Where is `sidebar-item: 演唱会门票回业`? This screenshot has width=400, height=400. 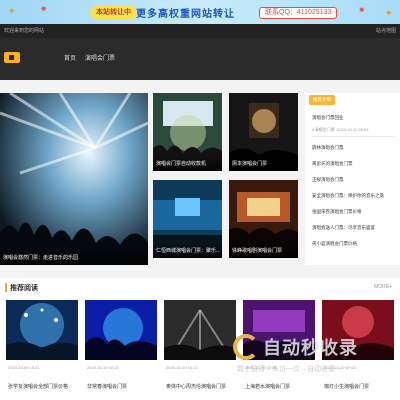
sidebar-item: 演唱会门票回业 is located at coordinates (328, 118).